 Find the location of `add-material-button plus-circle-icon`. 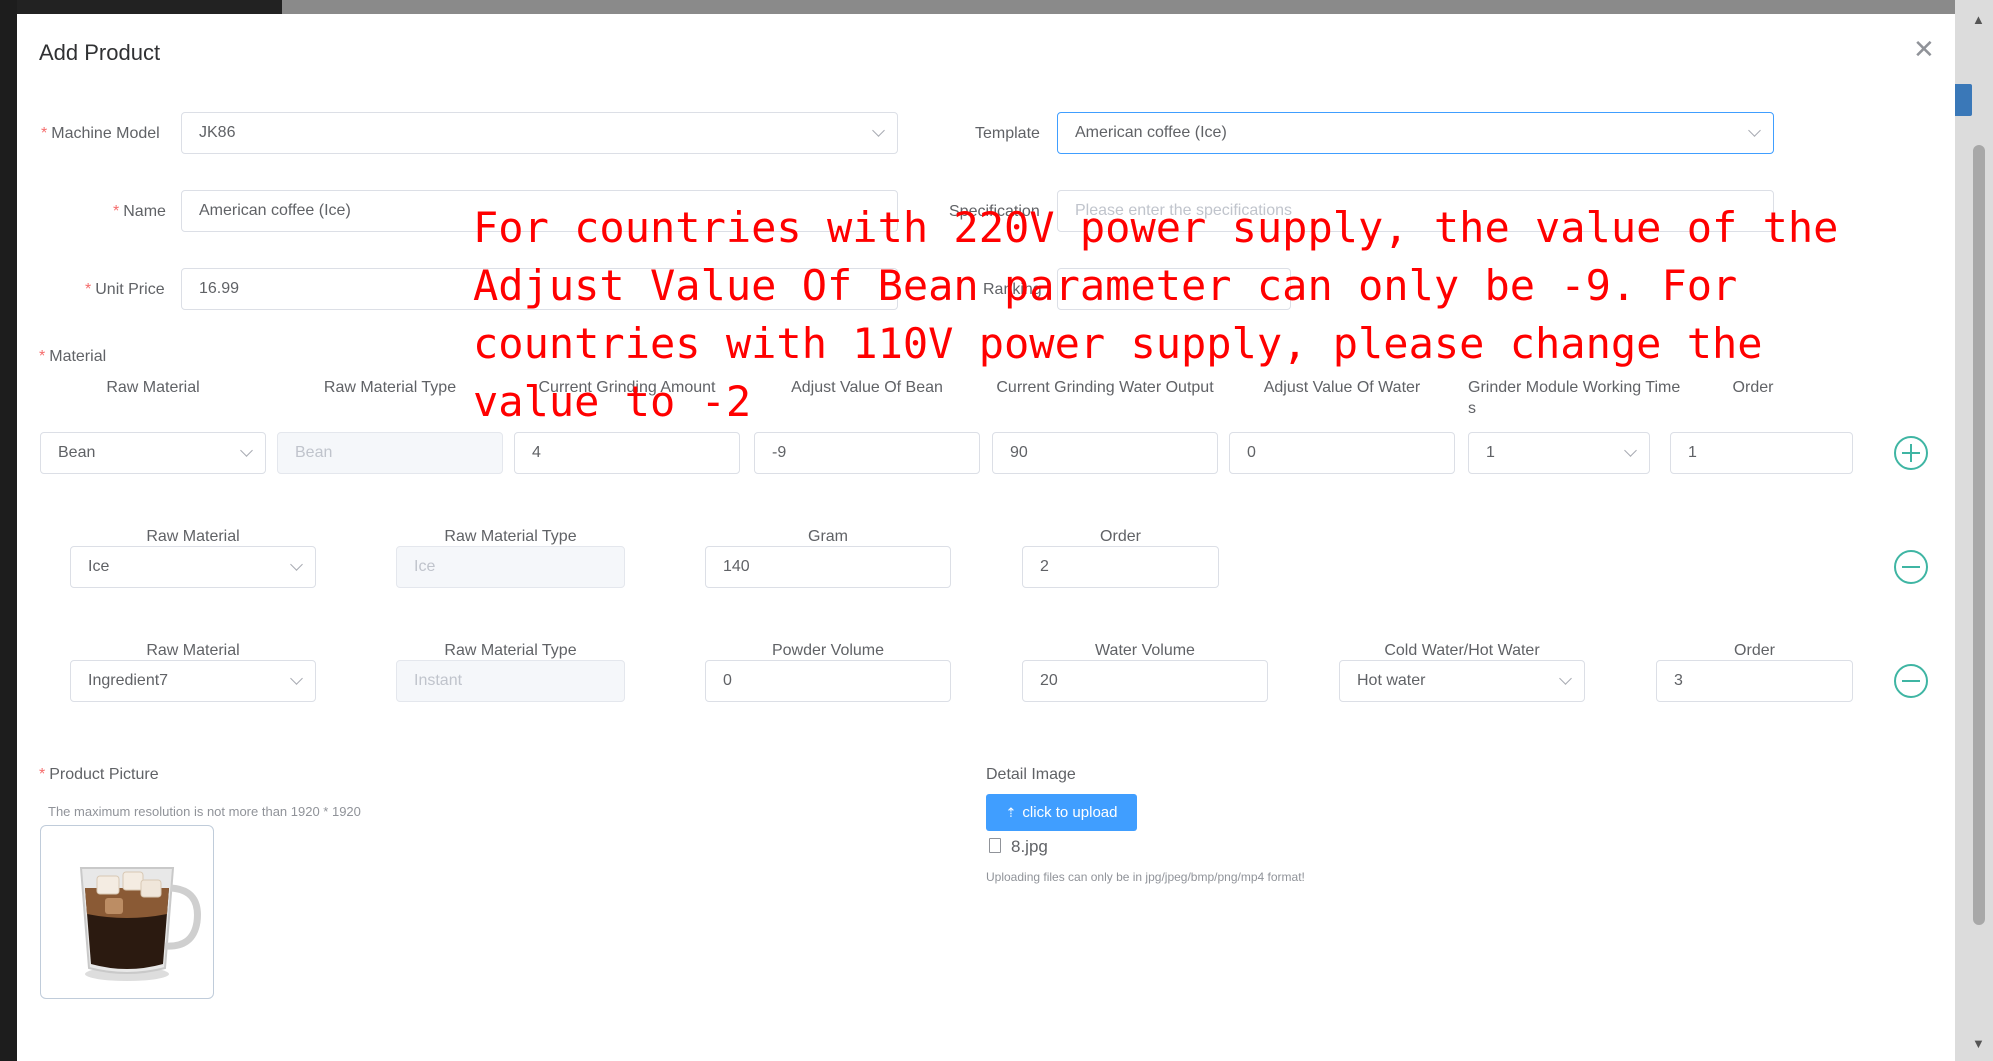

add-material-button plus-circle-icon is located at coordinates (1911, 453).